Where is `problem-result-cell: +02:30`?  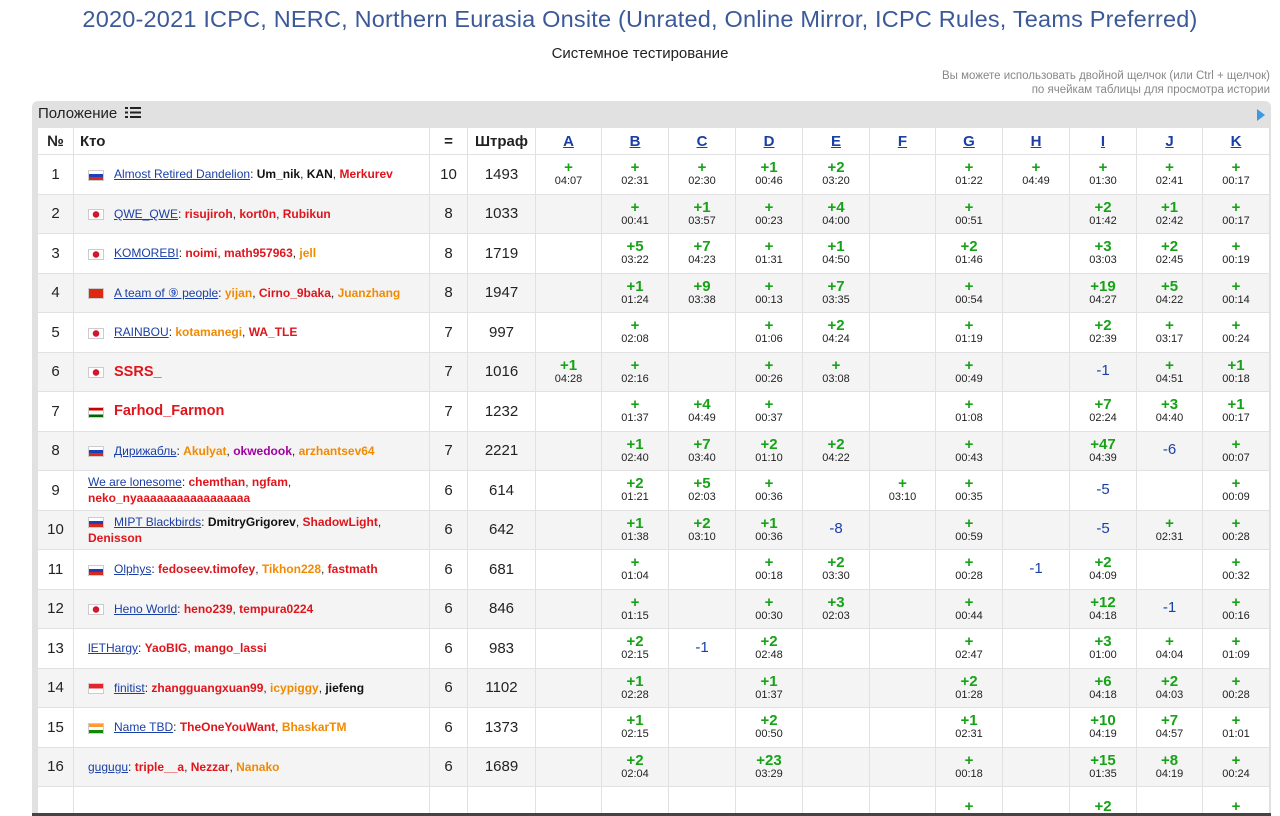
problem-result-cell: +02:30 is located at coordinates (702, 174).